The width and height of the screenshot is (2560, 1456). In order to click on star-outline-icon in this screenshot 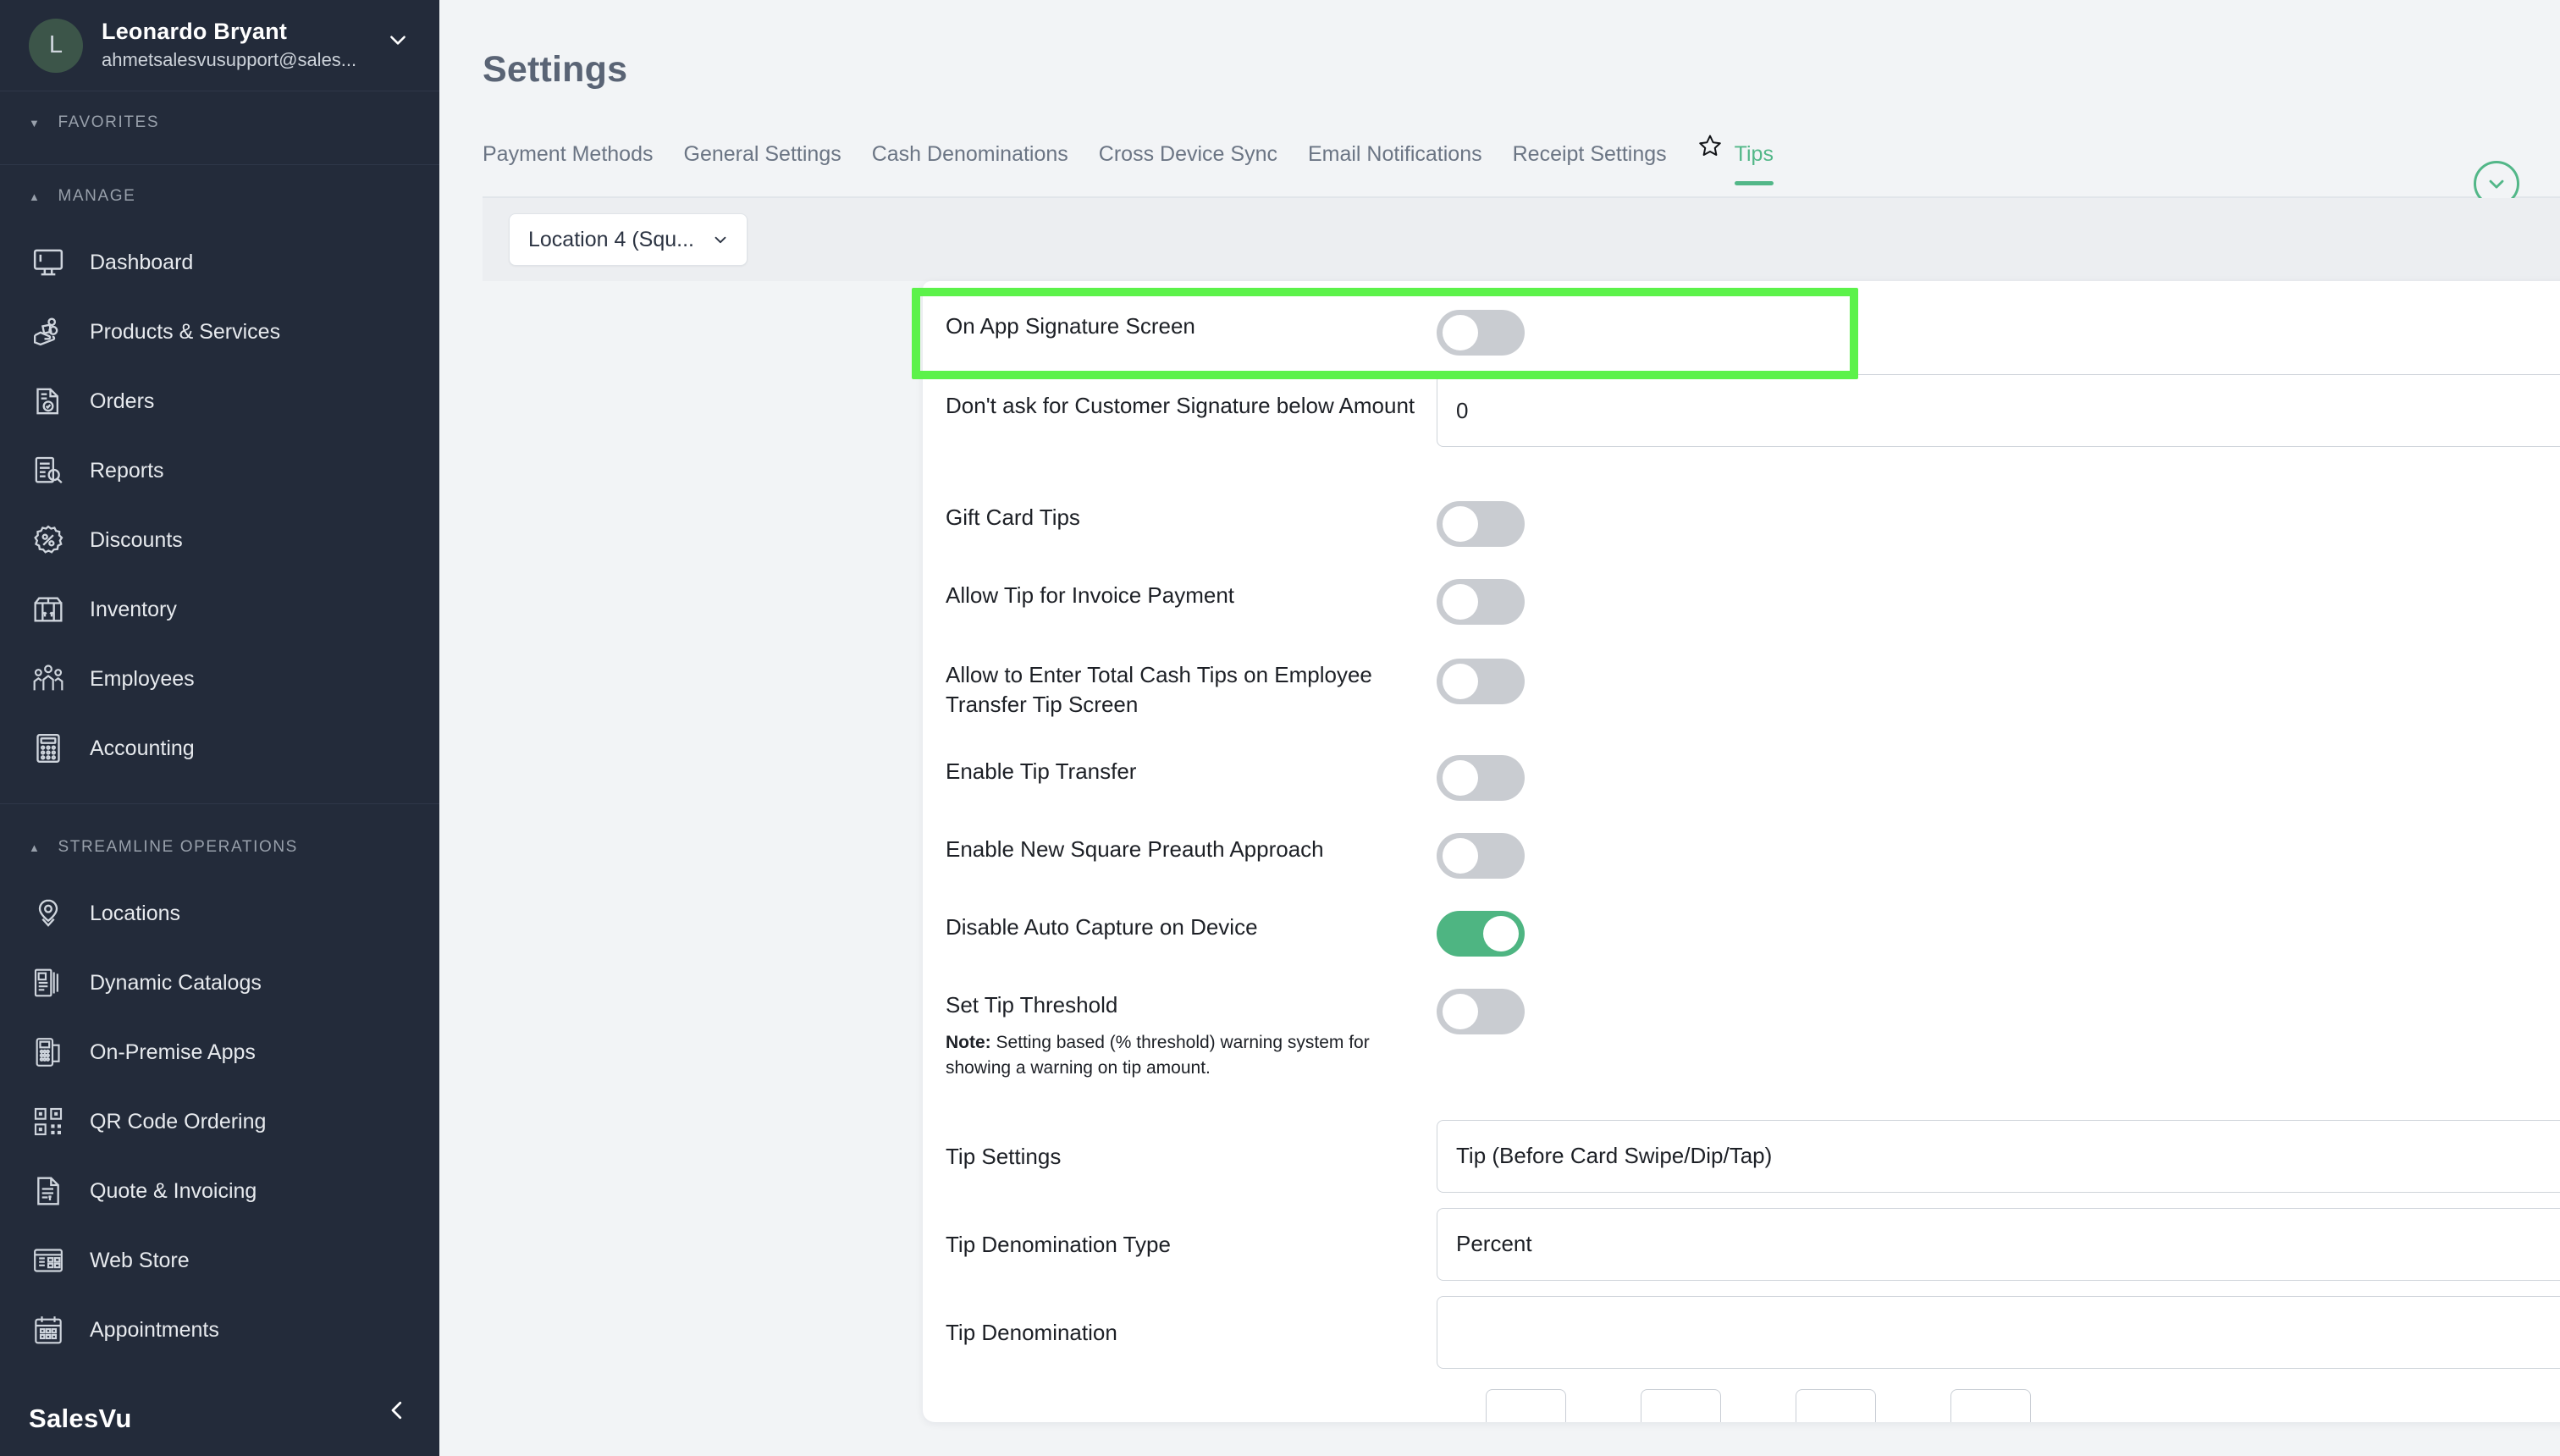, I will do `click(1710, 152)`.